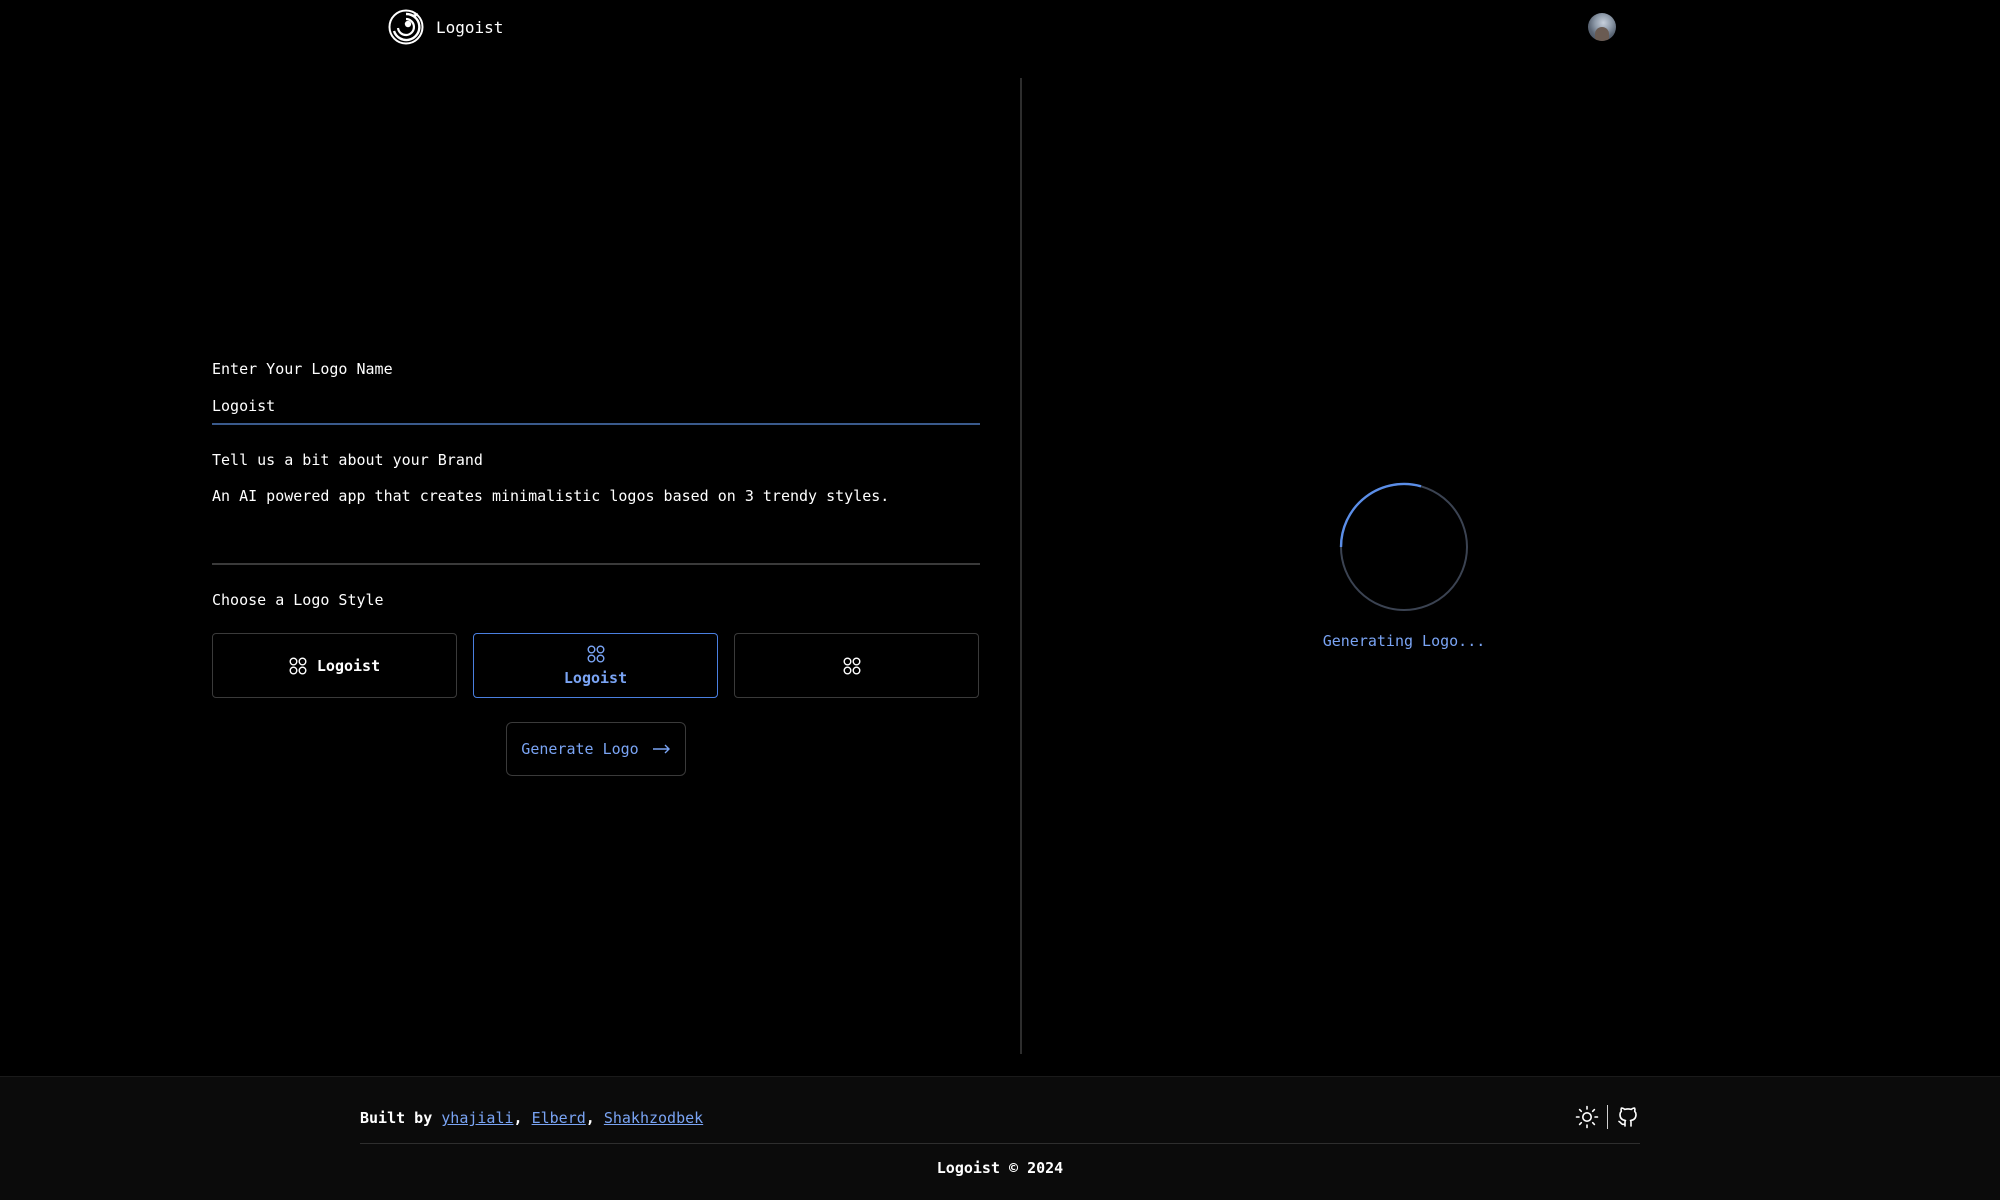  Describe the element at coordinates (477, 1118) in the screenshot. I see `author-link: yhajiali` at that location.